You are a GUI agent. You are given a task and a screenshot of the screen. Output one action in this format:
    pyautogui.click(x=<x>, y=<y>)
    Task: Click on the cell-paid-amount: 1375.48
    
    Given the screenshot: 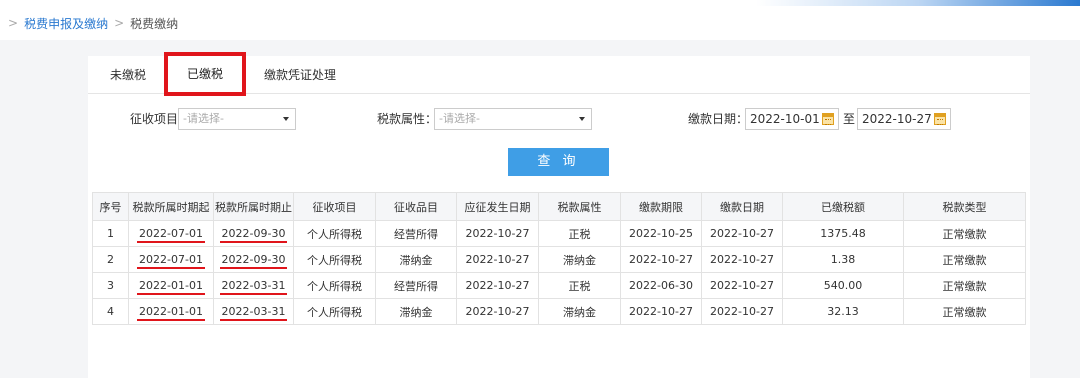 What is the action you would take?
    pyautogui.click(x=843, y=233)
    